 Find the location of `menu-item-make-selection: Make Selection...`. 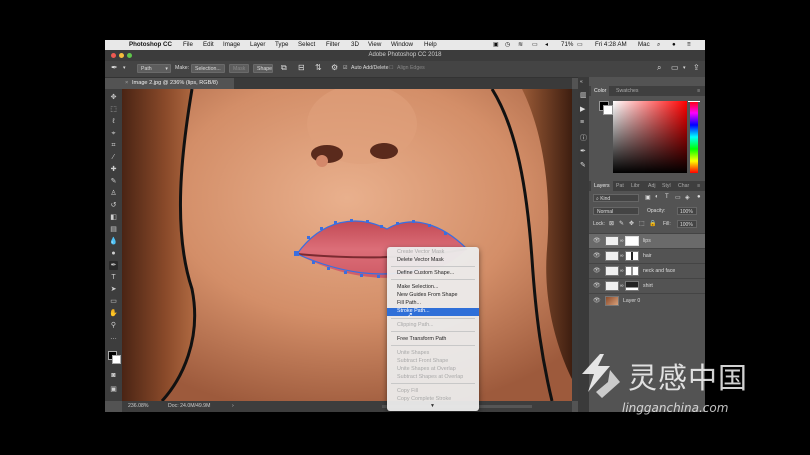

menu-item-make-selection: Make Selection... is located at coordinates (417, 287).